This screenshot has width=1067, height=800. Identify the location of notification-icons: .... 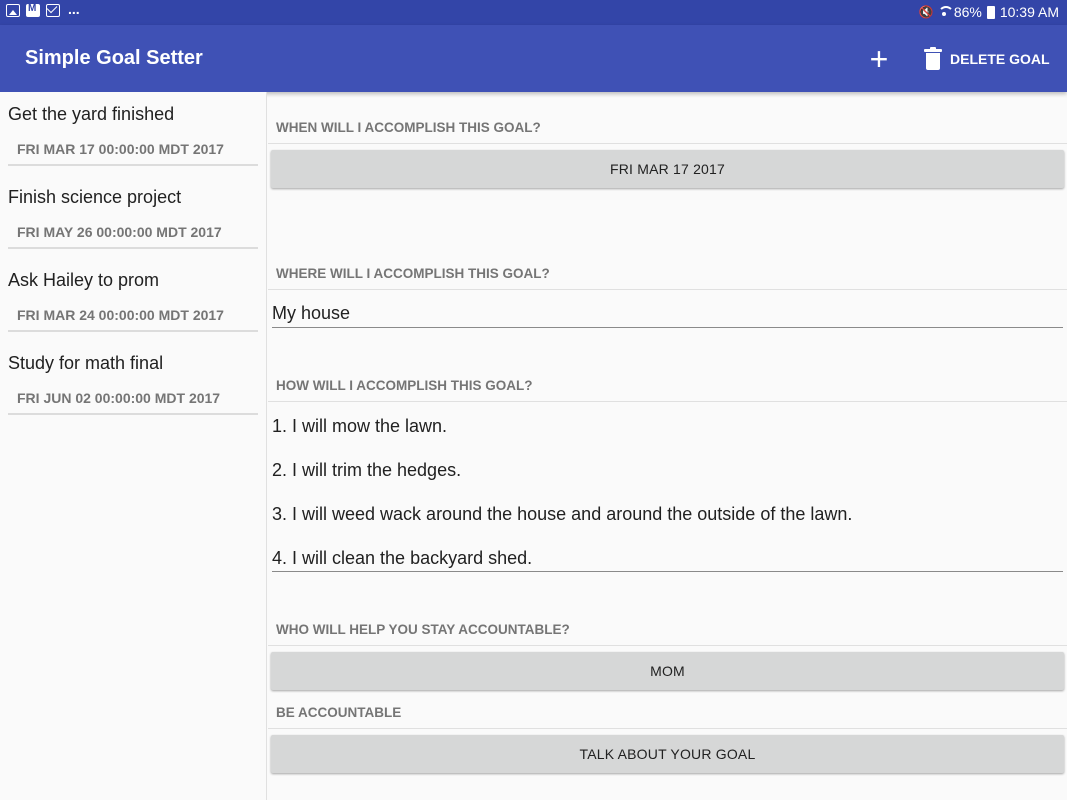
(43, 8).